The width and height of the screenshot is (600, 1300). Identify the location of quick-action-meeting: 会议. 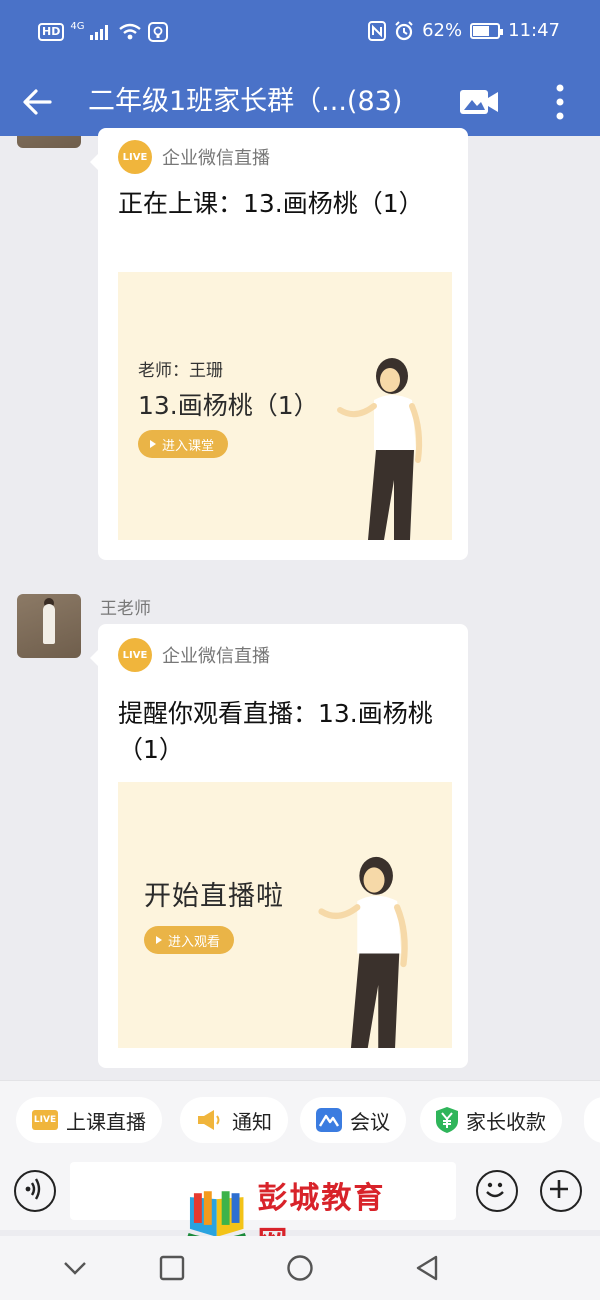
(353, 1120).